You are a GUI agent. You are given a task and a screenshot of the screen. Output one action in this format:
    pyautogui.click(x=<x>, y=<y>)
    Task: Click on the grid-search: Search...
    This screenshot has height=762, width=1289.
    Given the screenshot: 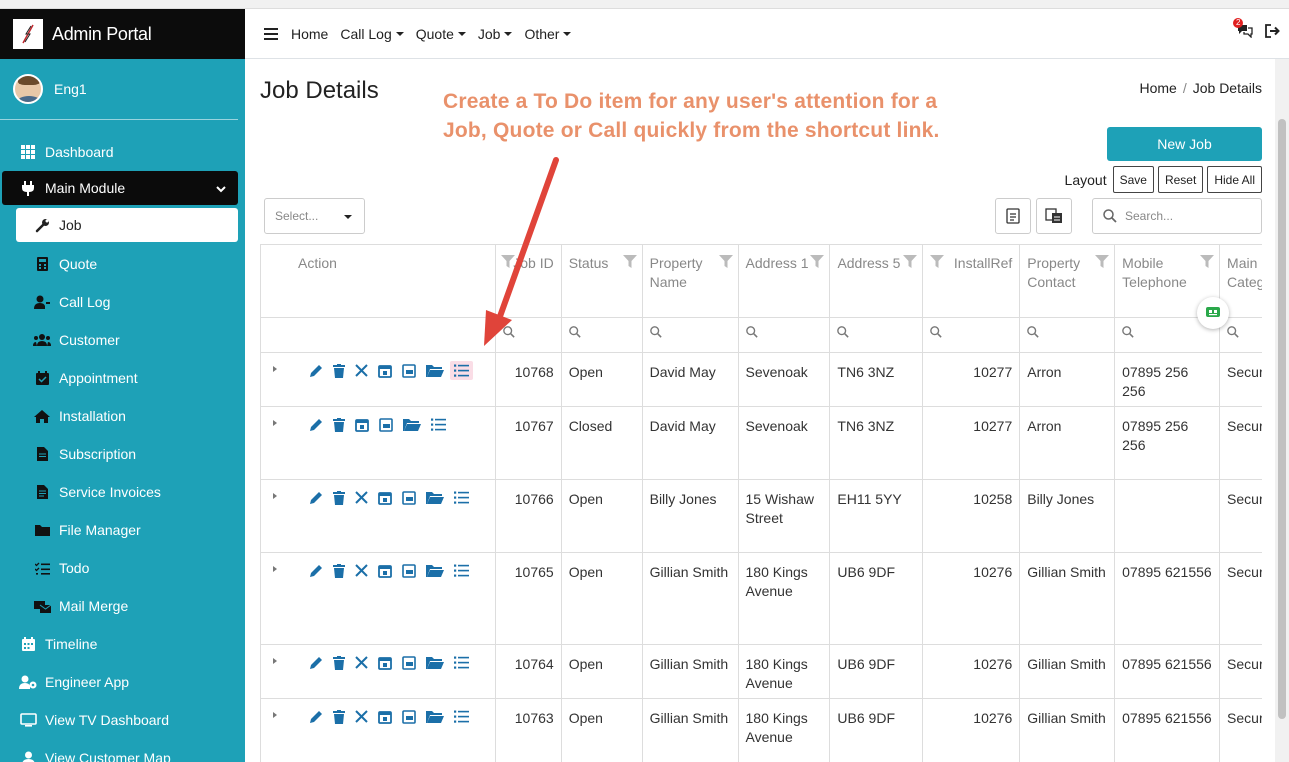 What is the action you would take?
    pyautogui.click(x=1177, y=216)
    